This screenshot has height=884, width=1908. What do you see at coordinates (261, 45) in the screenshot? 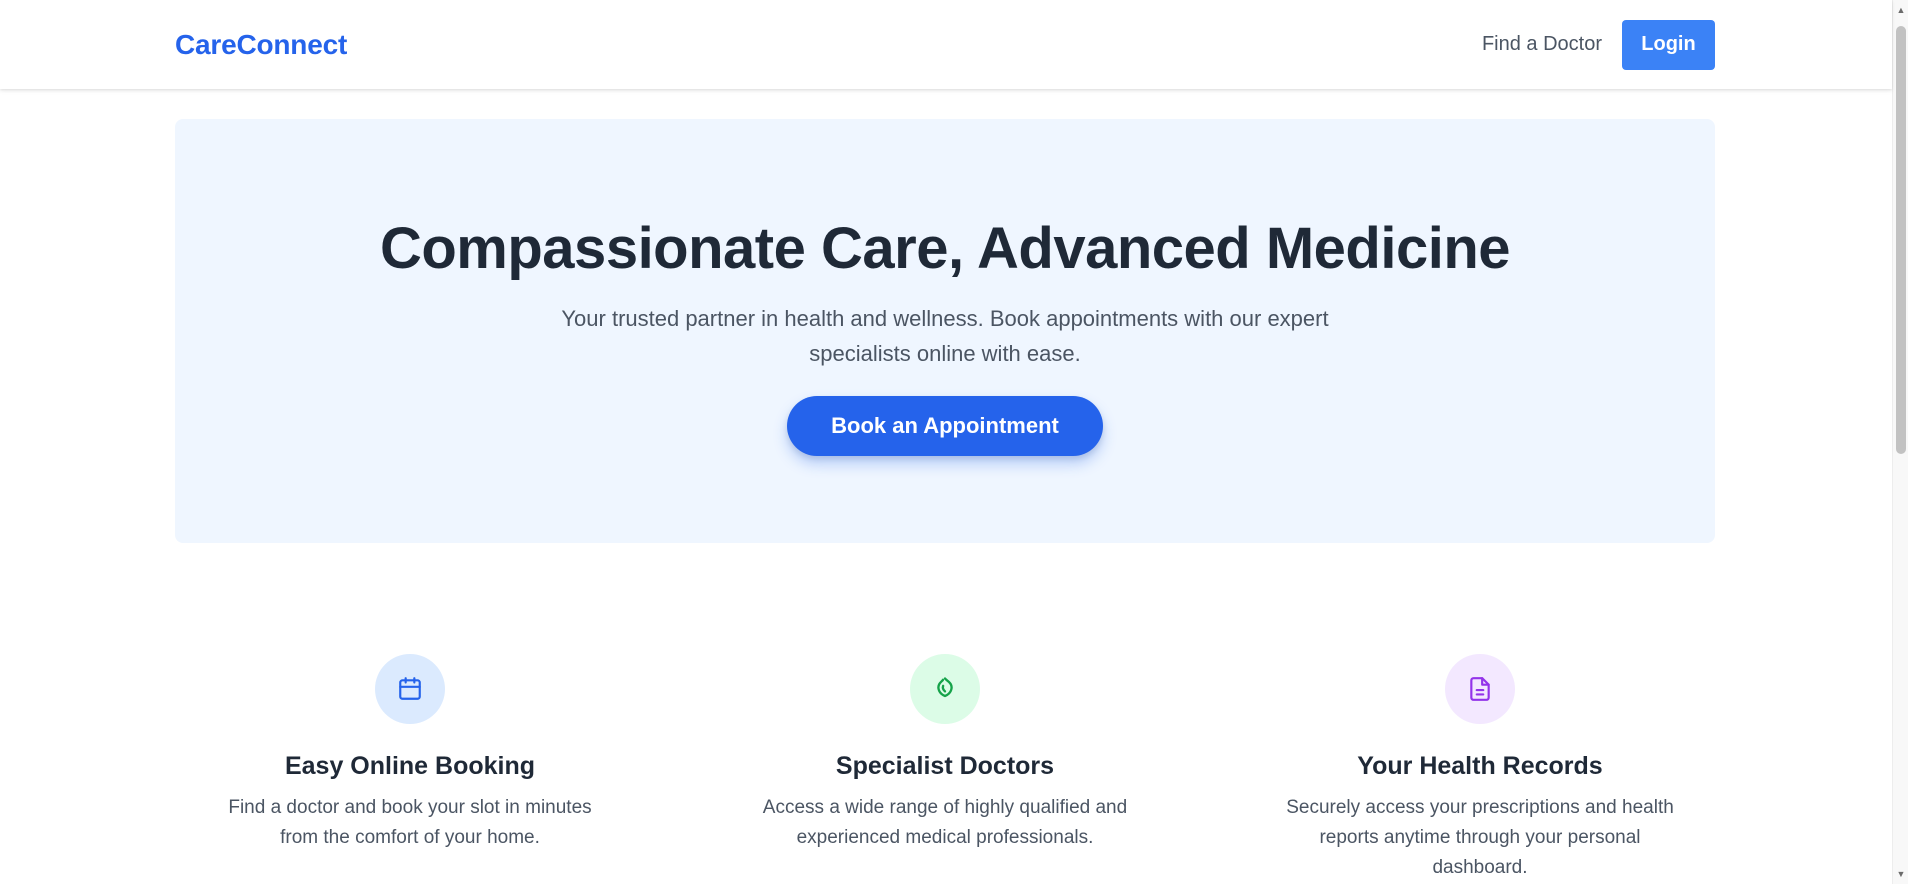
I see `brand-logo: CareConnect` at bounding box center [261, 45].